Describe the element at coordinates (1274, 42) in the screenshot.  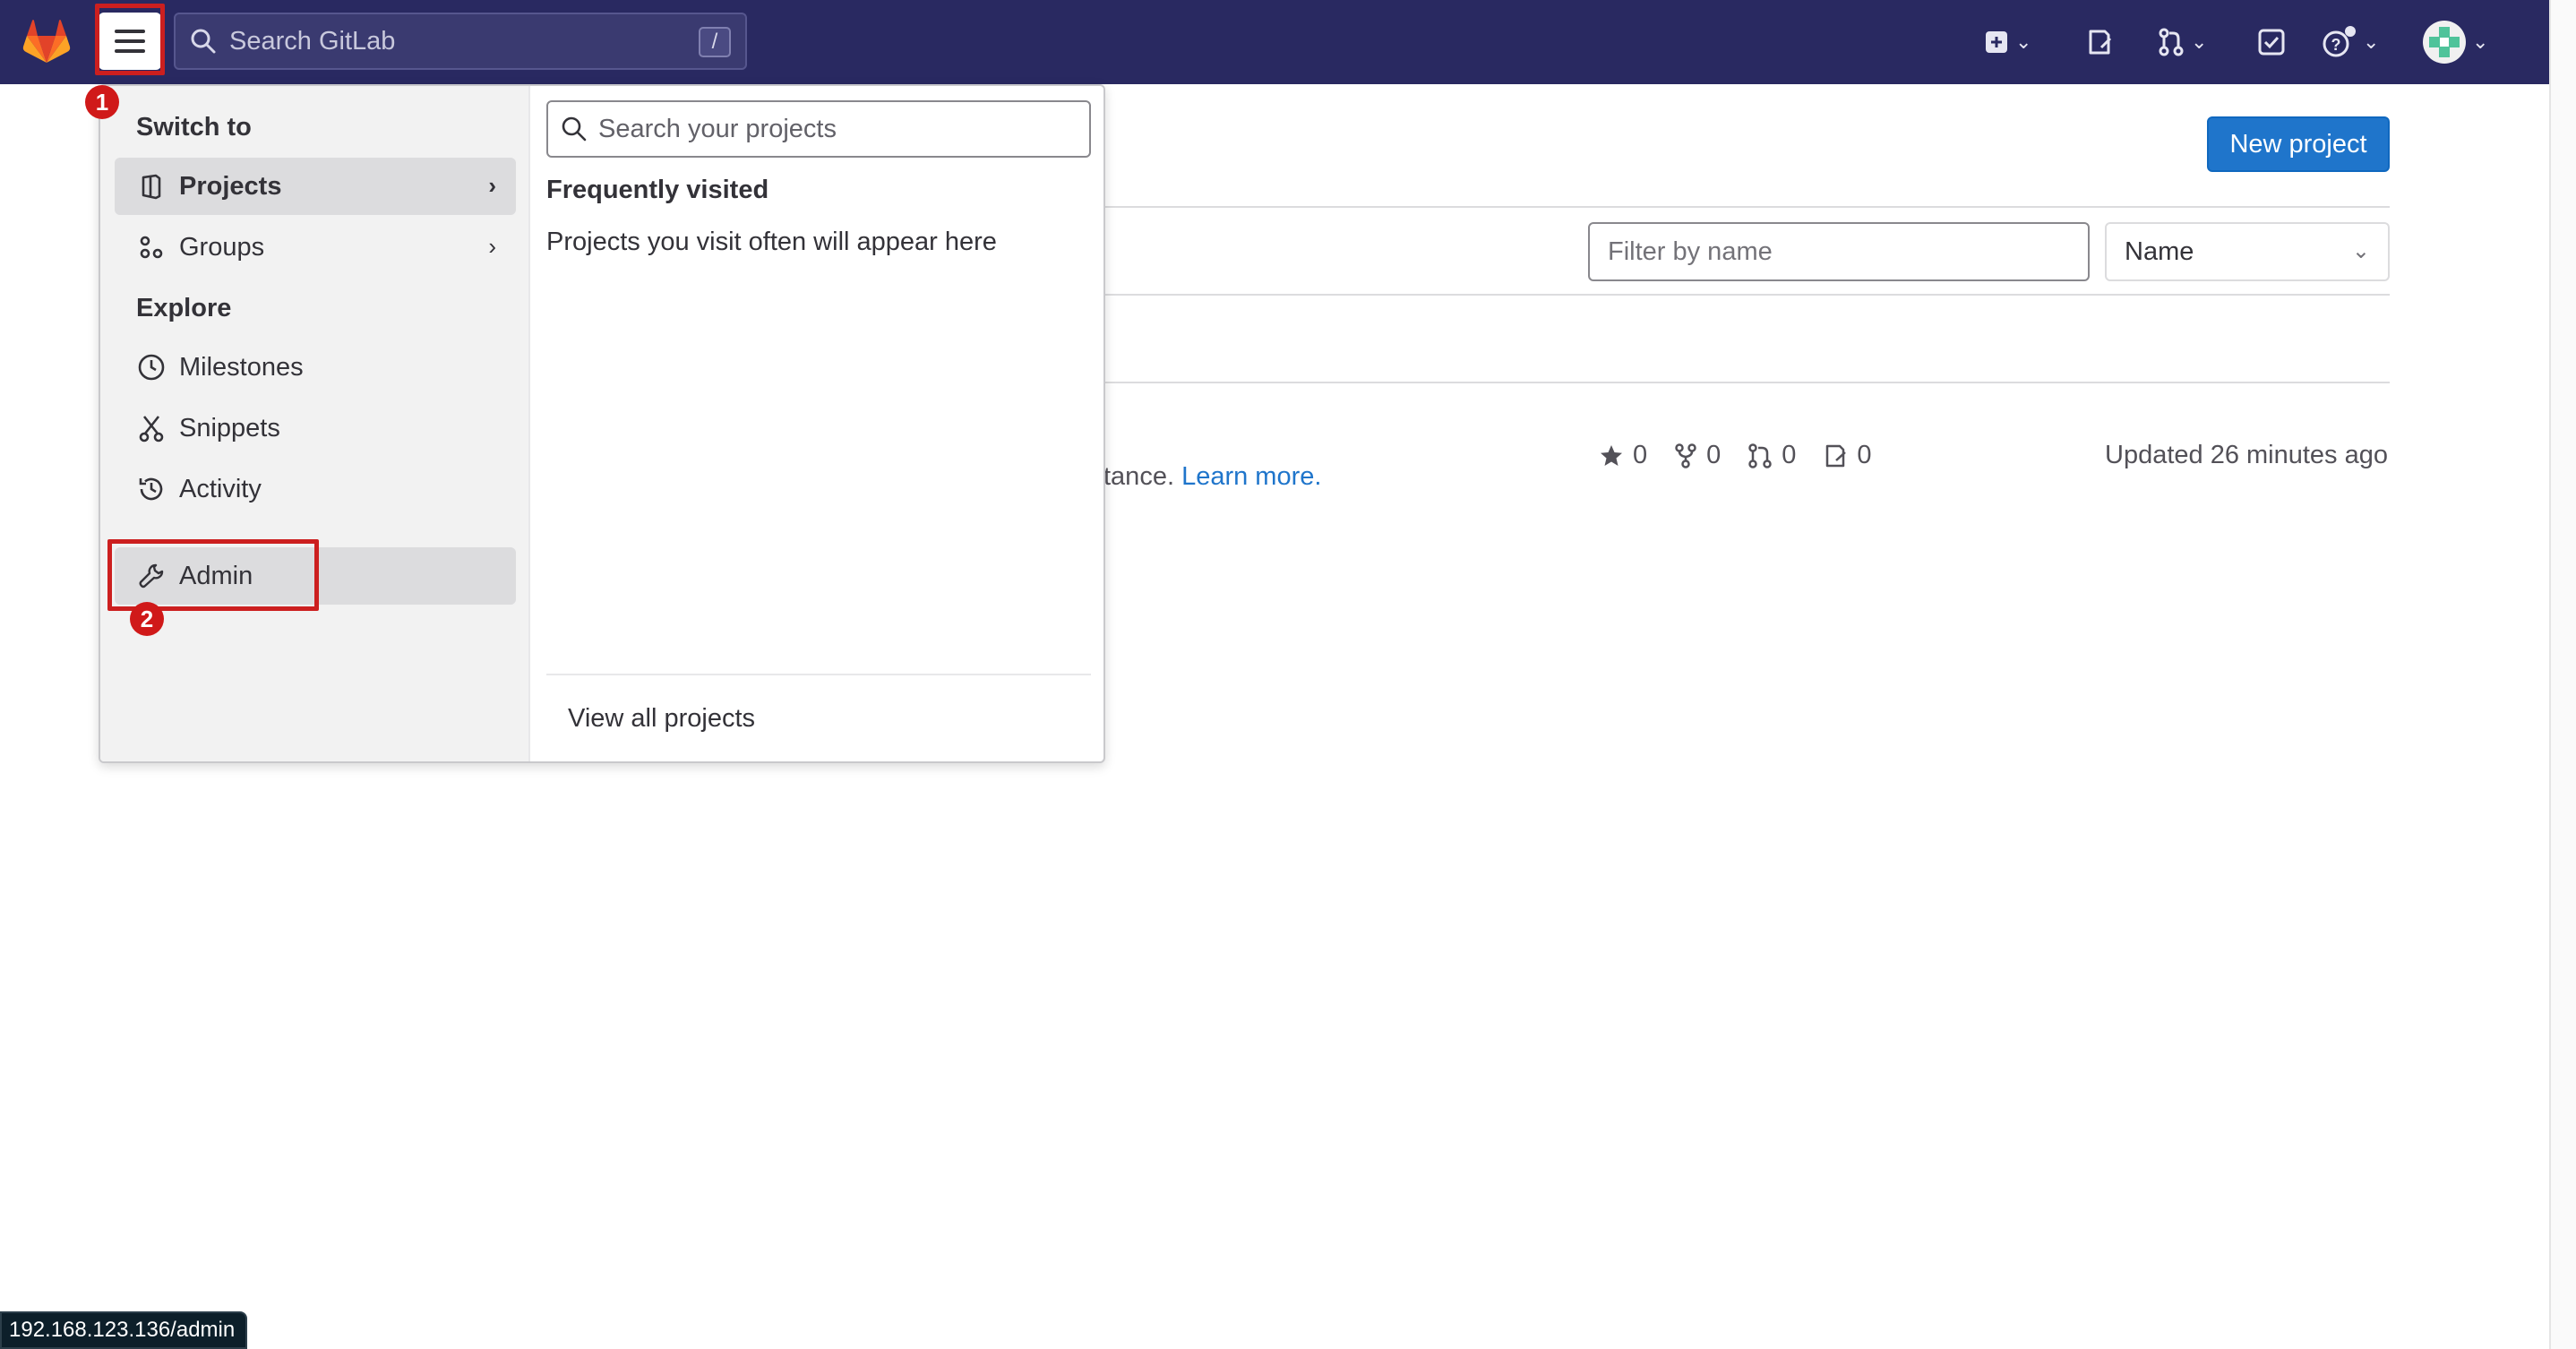
I see `top-navbar: Search GitLab / ⌄ ⌄ ? ⌄ ⌄` at that location.